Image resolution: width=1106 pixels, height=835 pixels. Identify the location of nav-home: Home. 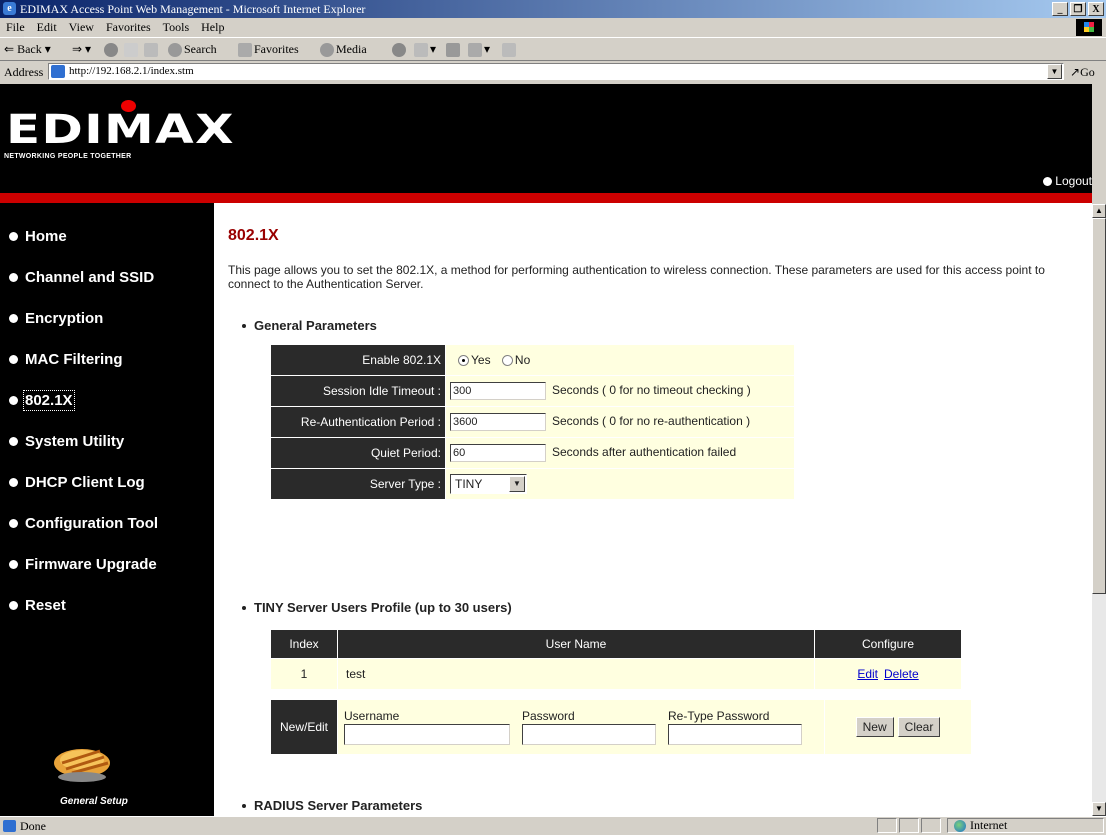
(38, 236).